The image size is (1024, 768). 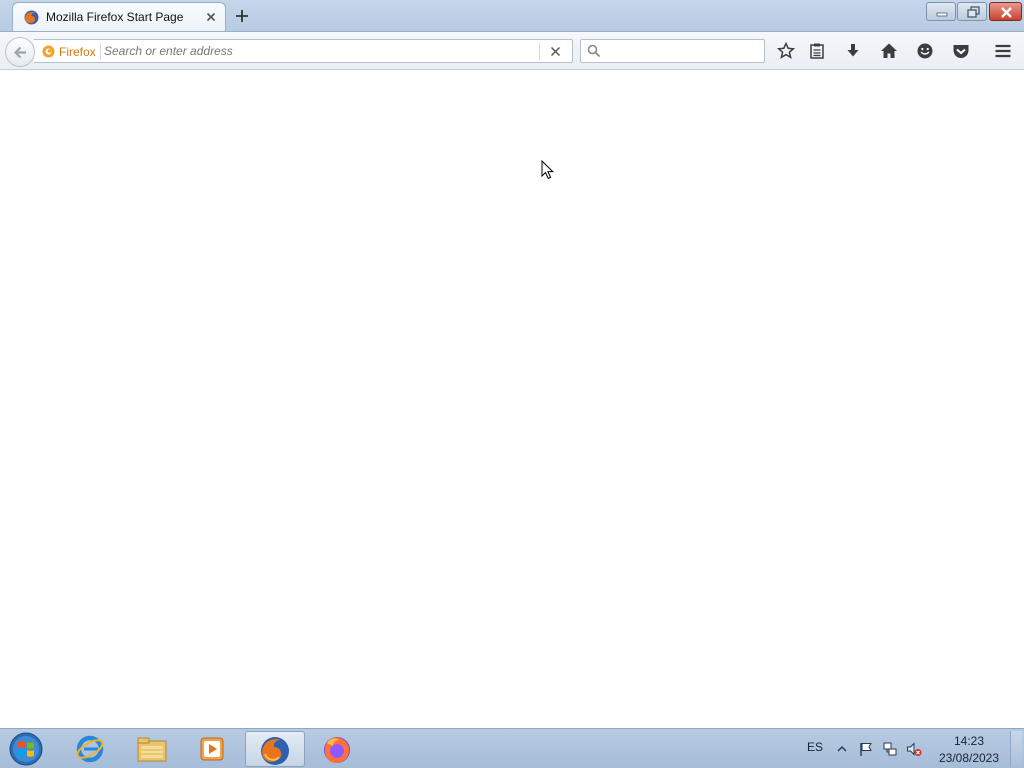 I want to click on show-desktop-button, so click(x=1016, y=749).